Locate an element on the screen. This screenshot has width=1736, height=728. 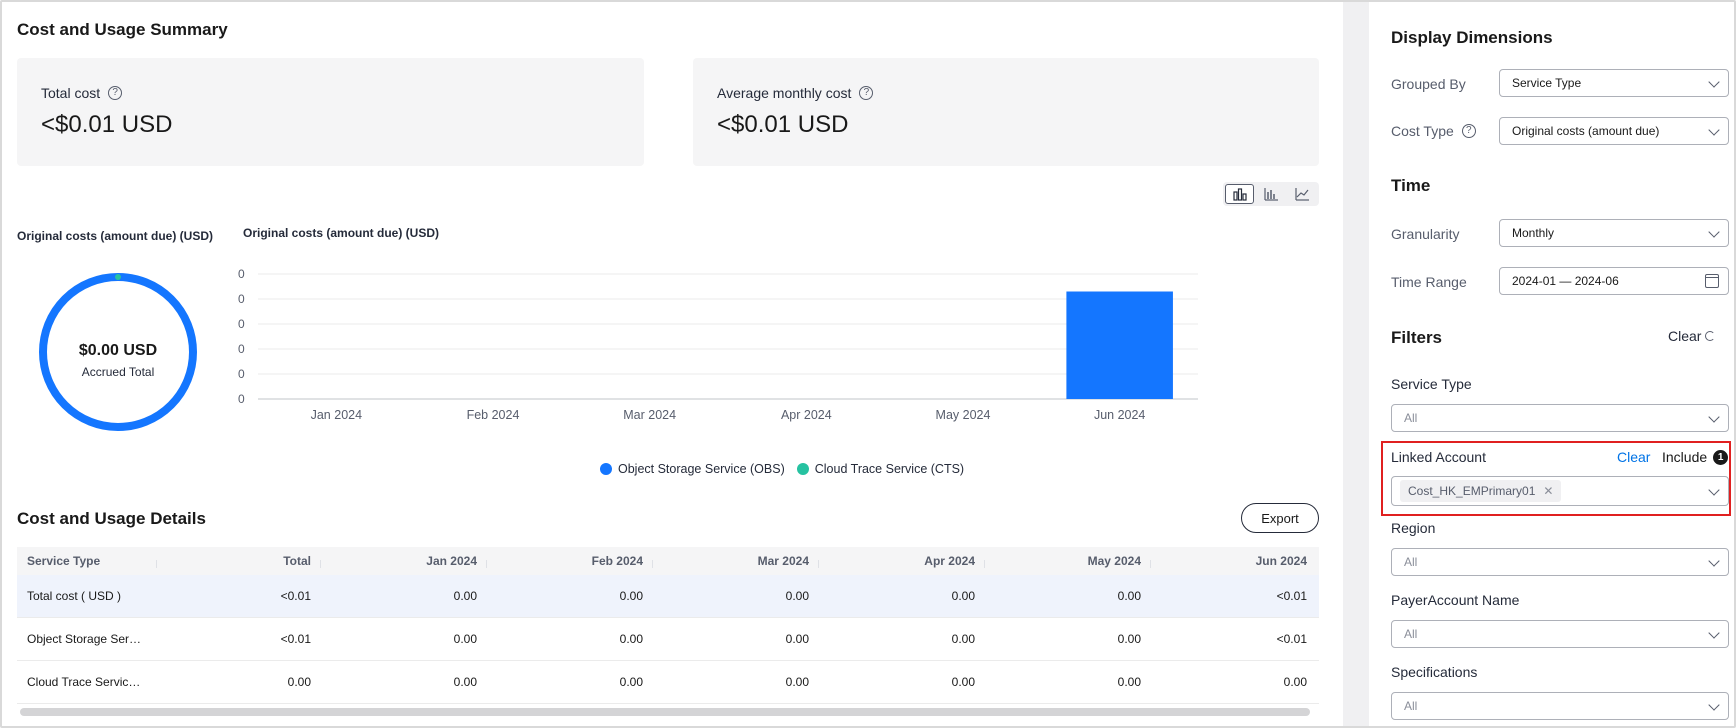
service-type-filter-select: All is located at coordinates (1560, 418).